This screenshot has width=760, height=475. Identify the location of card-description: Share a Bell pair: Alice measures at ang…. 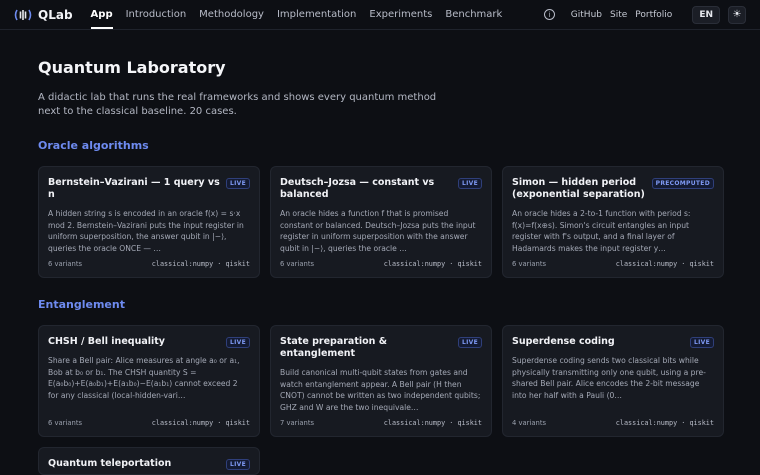
(144, 378).